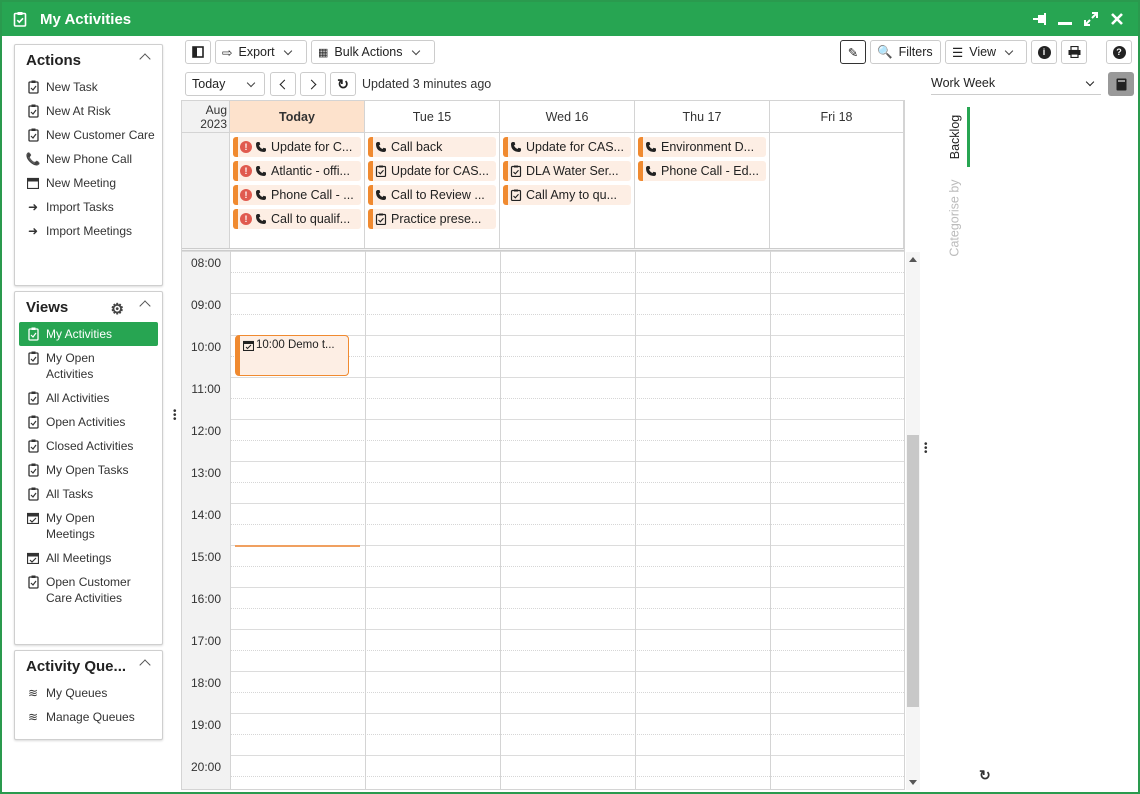 Image resolution: width=1140 pixels, height=794 pixels. What do you see at coordinates (20, 19) in the screenshot?
I see `clipboard-check-icon` at bounding box center [20, 19].